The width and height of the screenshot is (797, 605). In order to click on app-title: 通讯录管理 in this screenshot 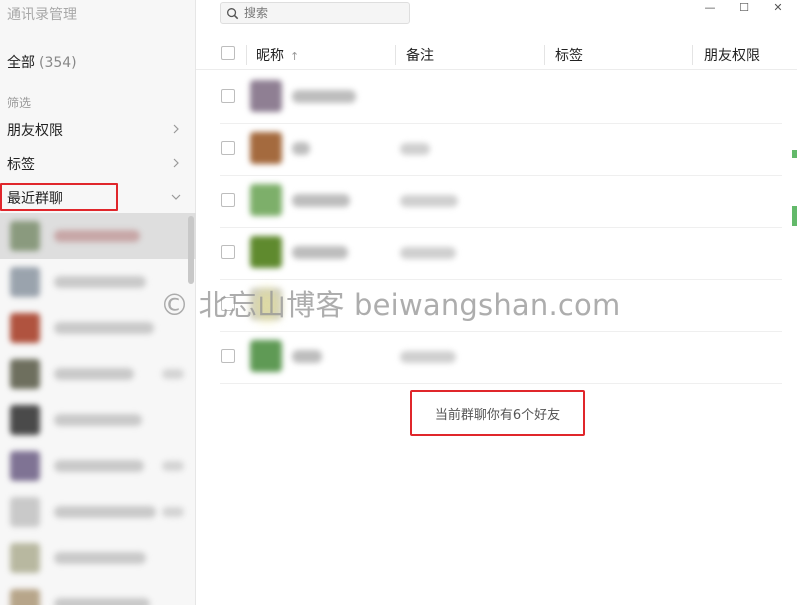, I will do `click(42, 15)`.